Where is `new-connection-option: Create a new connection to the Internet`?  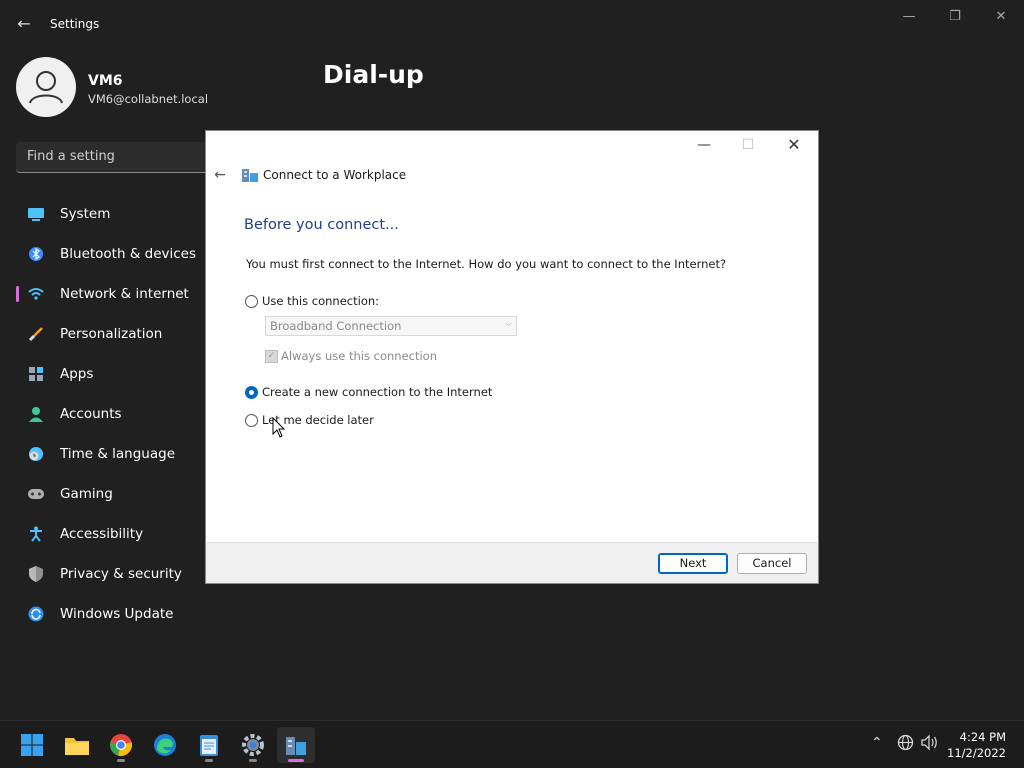
new-connection-option: Create a new connection to the Internet is located at coordinates (368, 392).